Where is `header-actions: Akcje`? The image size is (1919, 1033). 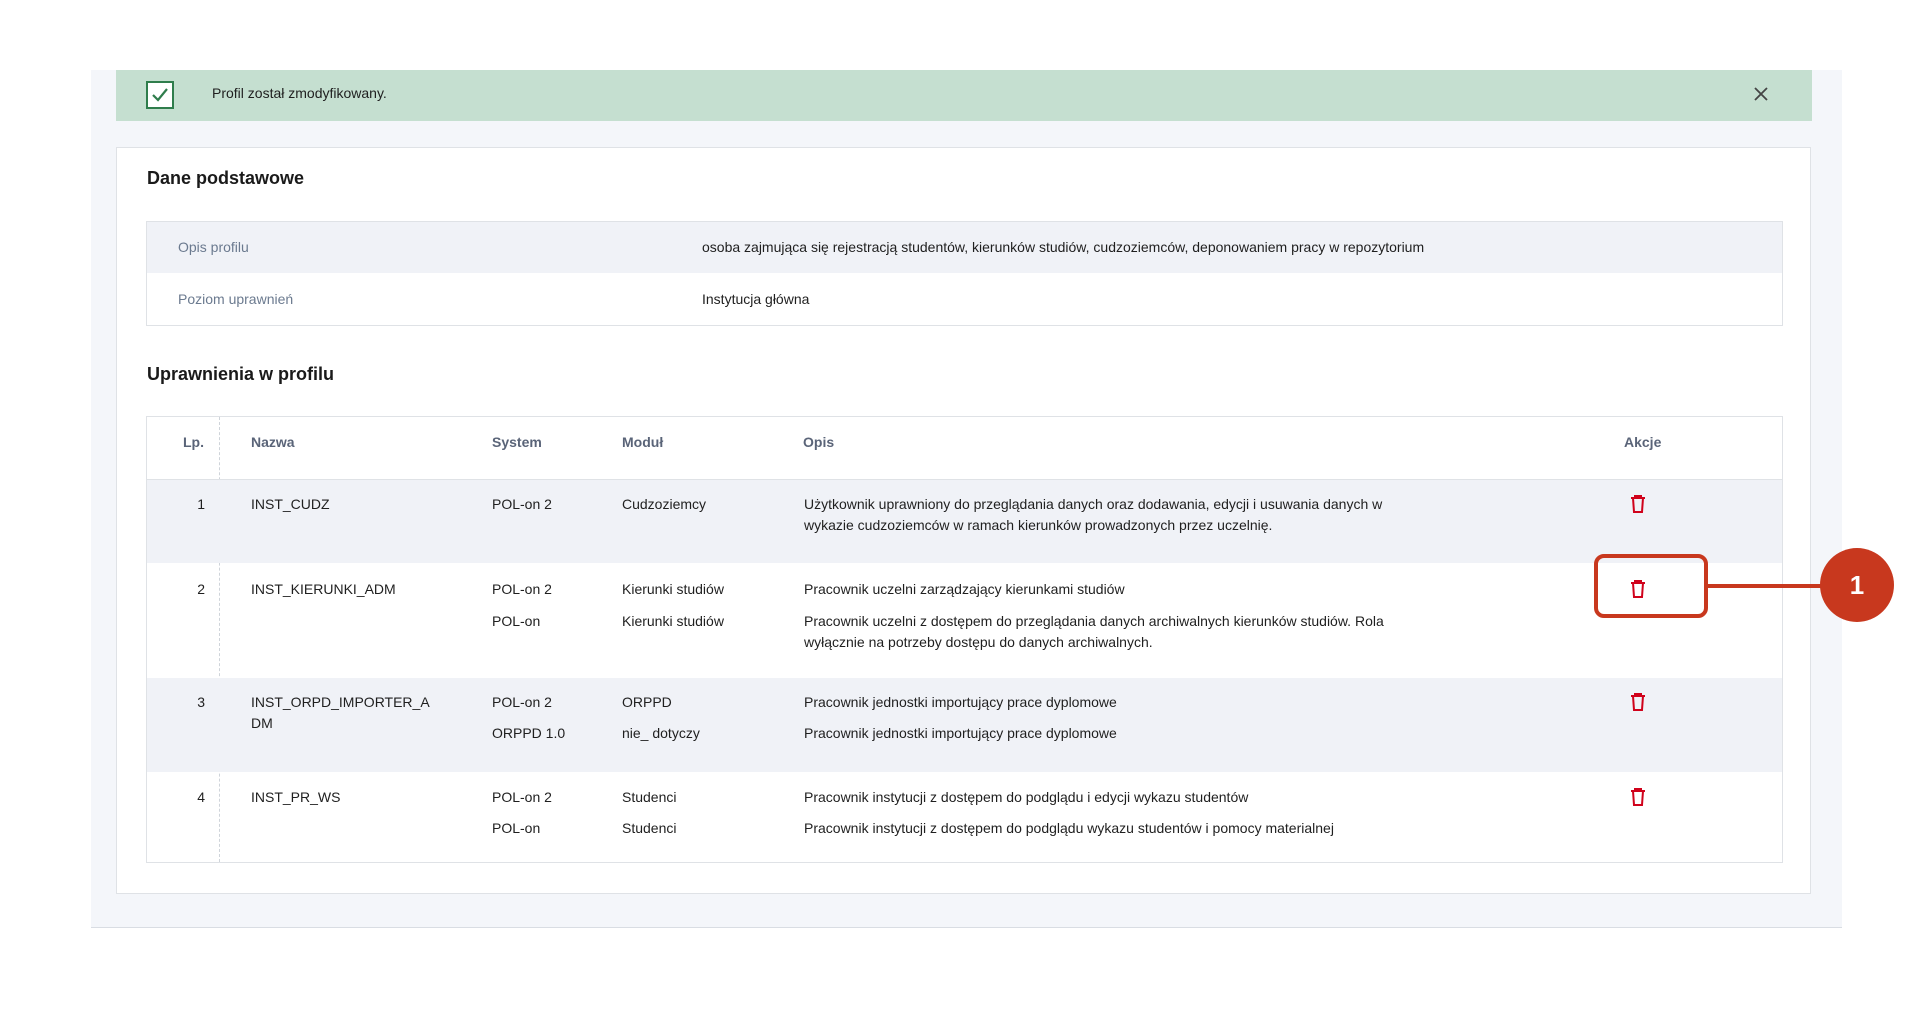
header-actions: Akcje is located at coordinates (1643, 442).